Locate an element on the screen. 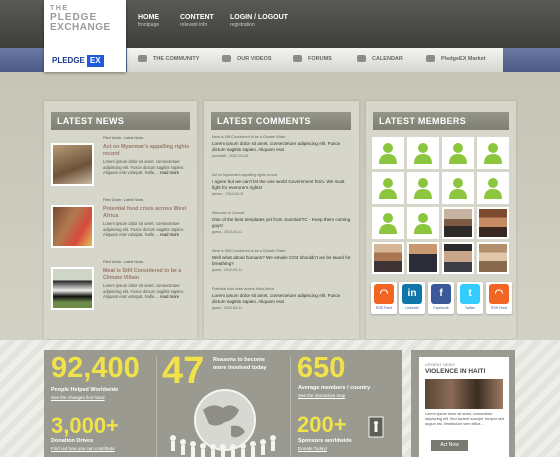 The image size is (560, 457). subnav-community: THE COMMUNITY is located at coordinates (168, 58).